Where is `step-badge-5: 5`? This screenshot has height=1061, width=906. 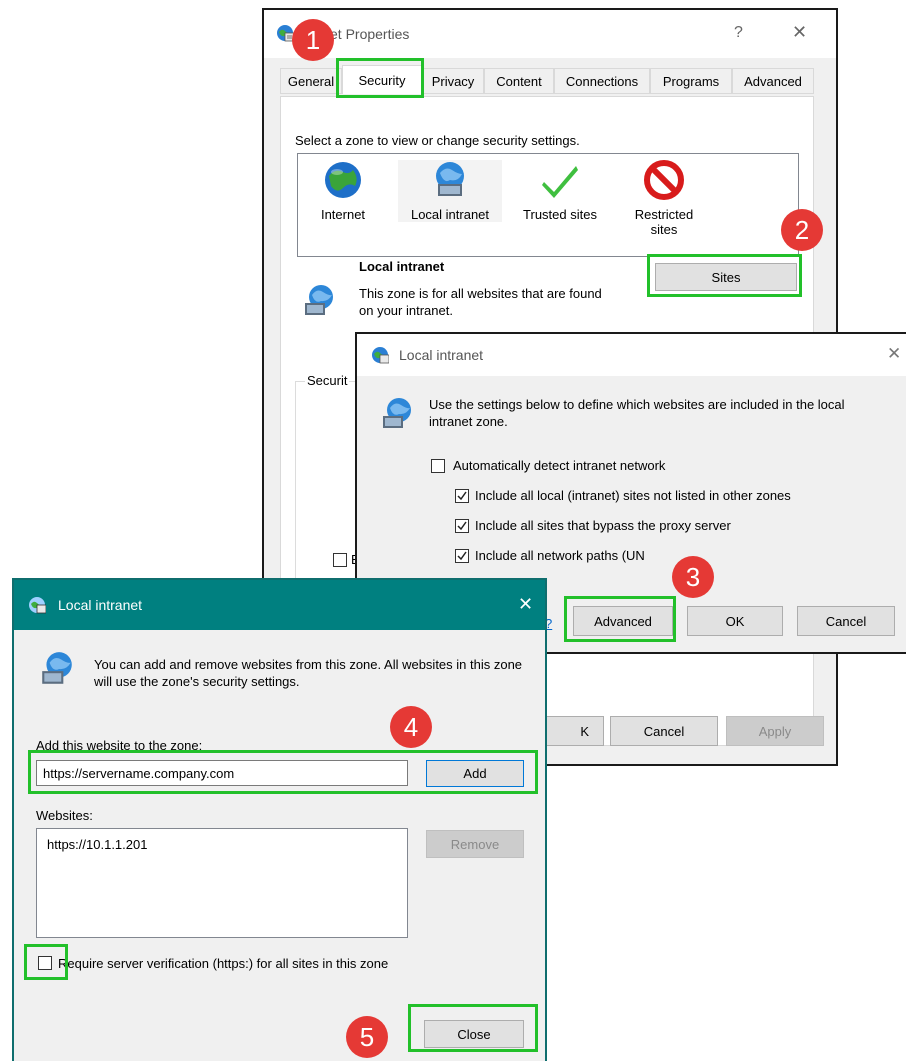
step-badge-5: 5 is located at coordinates (367, 1037).